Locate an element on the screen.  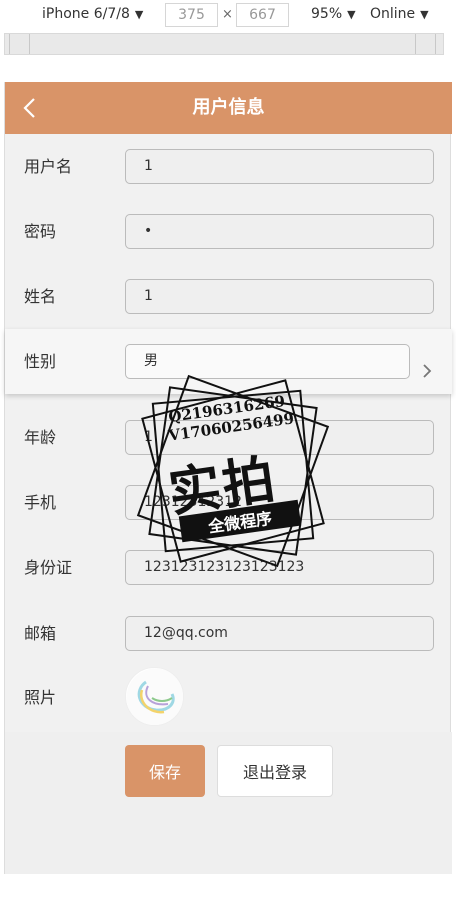
page-title: 用户信息 is located at coordinates (228, 107).